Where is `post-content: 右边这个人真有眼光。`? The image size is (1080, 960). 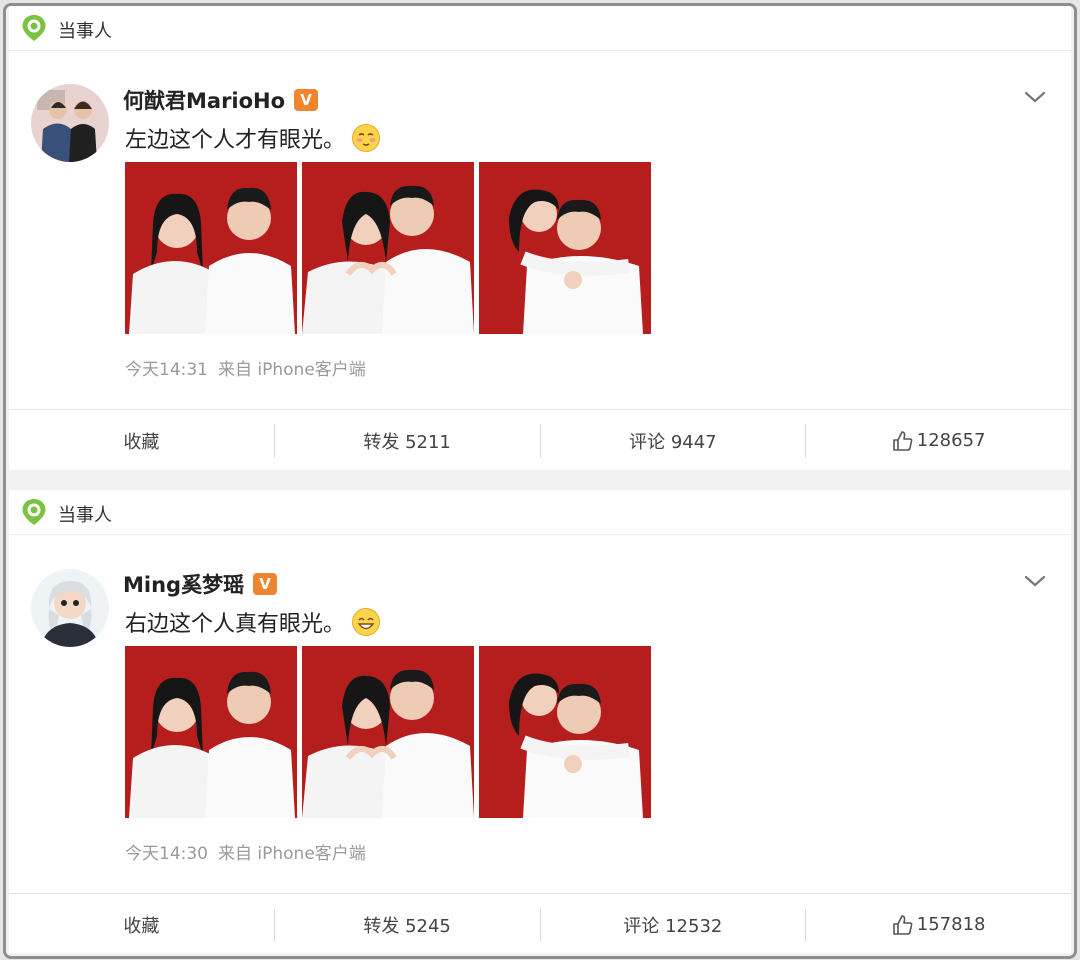
post-content: 右边这个人真有眼光。 is located at coordinates (253, 622).